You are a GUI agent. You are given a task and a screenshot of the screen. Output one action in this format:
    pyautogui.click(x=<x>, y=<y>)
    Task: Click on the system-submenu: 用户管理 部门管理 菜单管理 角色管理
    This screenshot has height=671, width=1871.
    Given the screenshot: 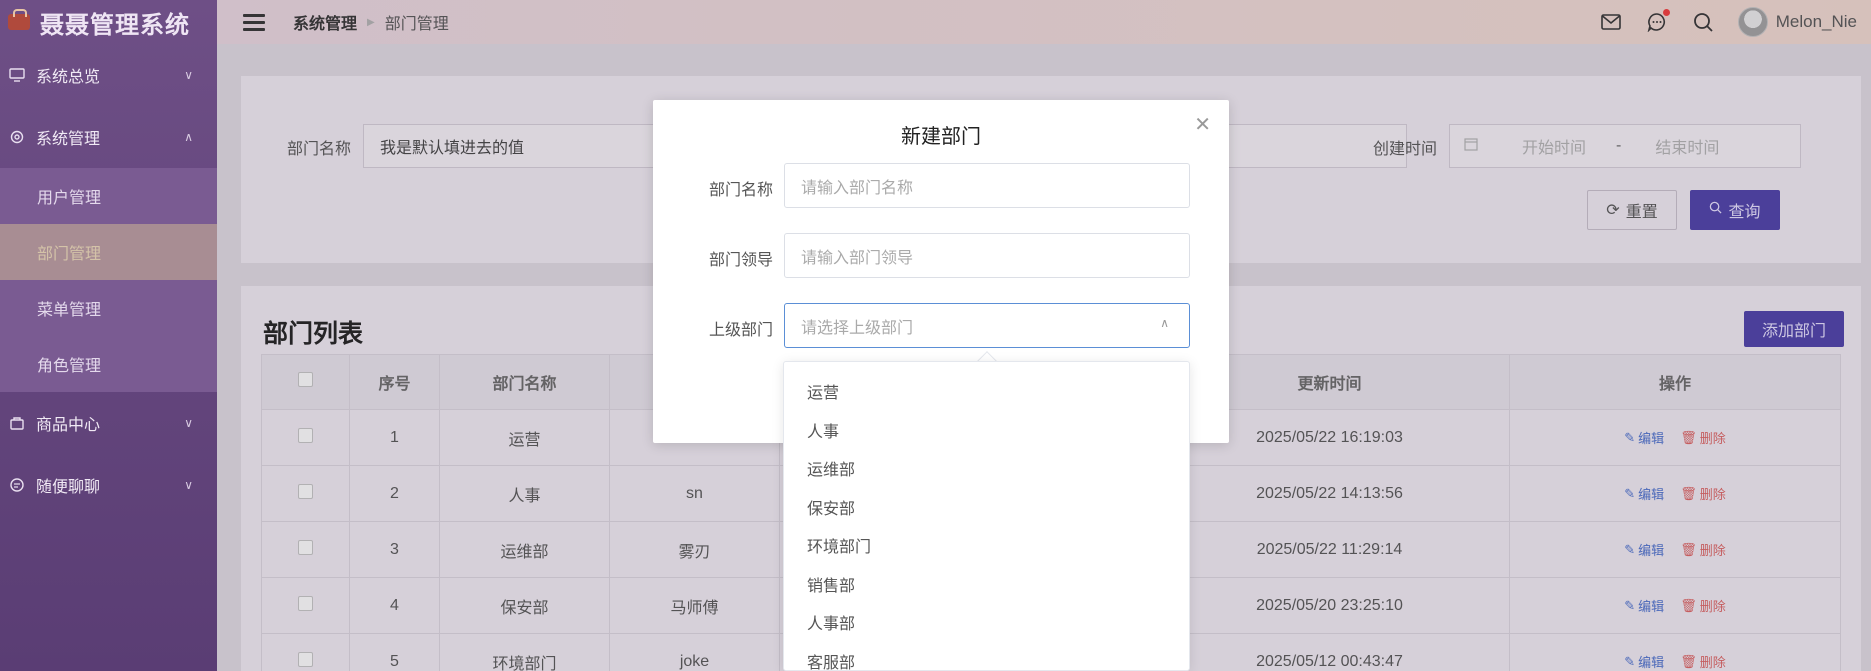 What is the action you would take?
    pyautogui.click(x=108, y=280)
    